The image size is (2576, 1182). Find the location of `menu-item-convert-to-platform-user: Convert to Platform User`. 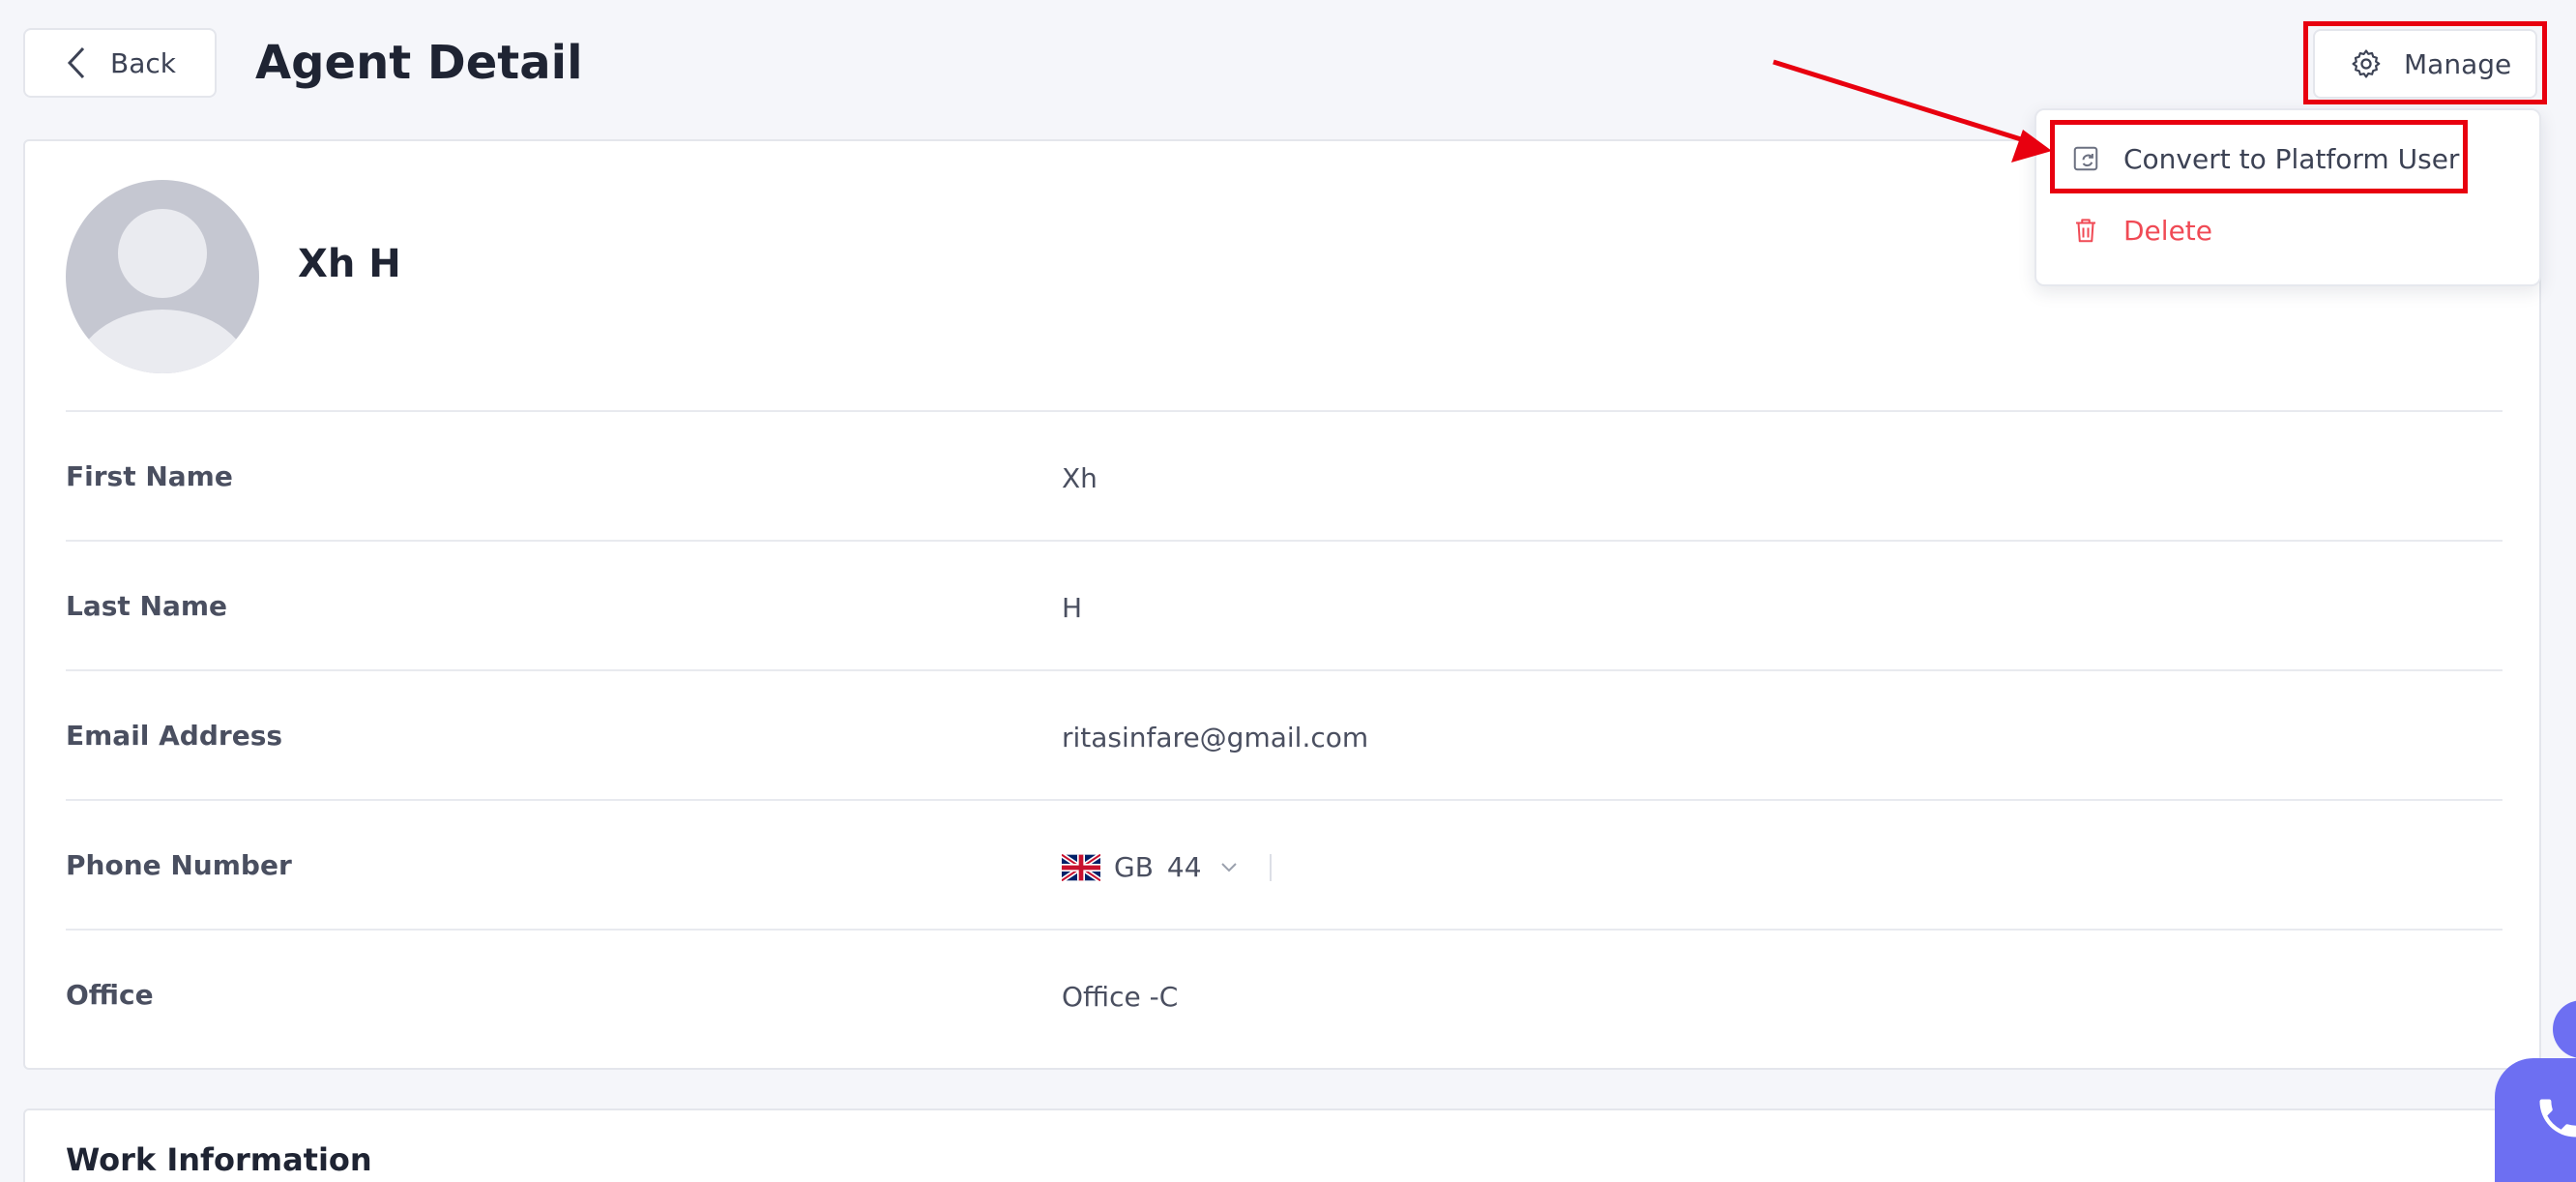

menu-item-convert-to-platform-user: Convert to Platform User is located at coordinates (2265, 158).